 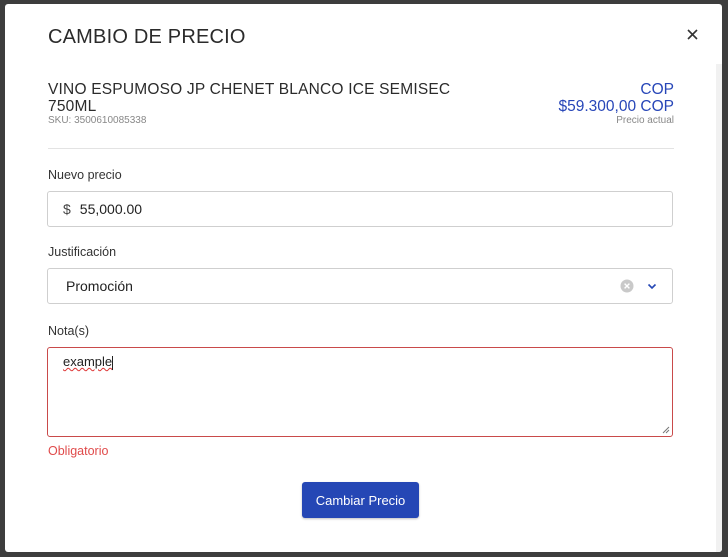 I want to click on current-price-block: COP $59.300,00 COP Precio actual, so click(x=616, y=104).